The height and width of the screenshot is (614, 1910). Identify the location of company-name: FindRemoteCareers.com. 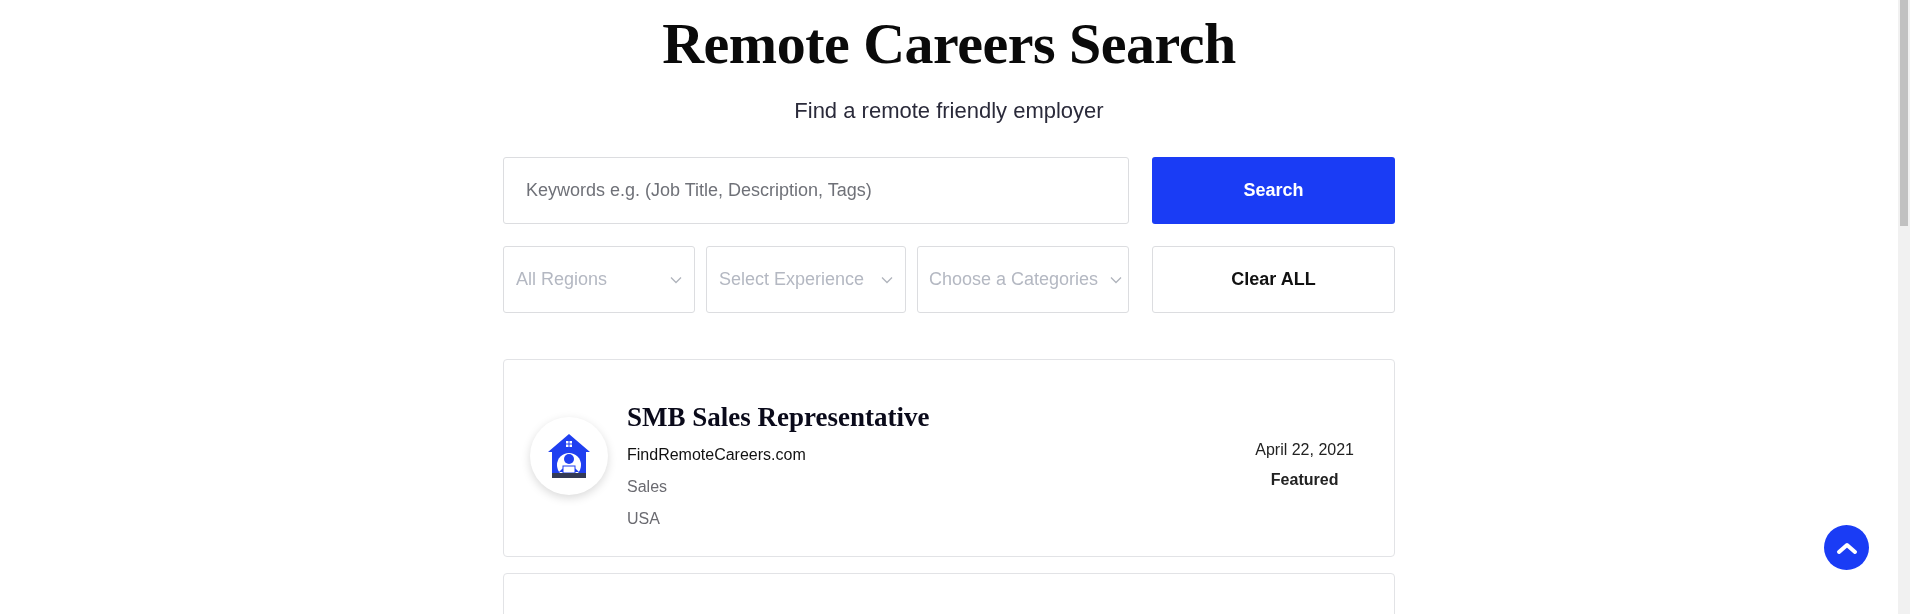
(717, 455).